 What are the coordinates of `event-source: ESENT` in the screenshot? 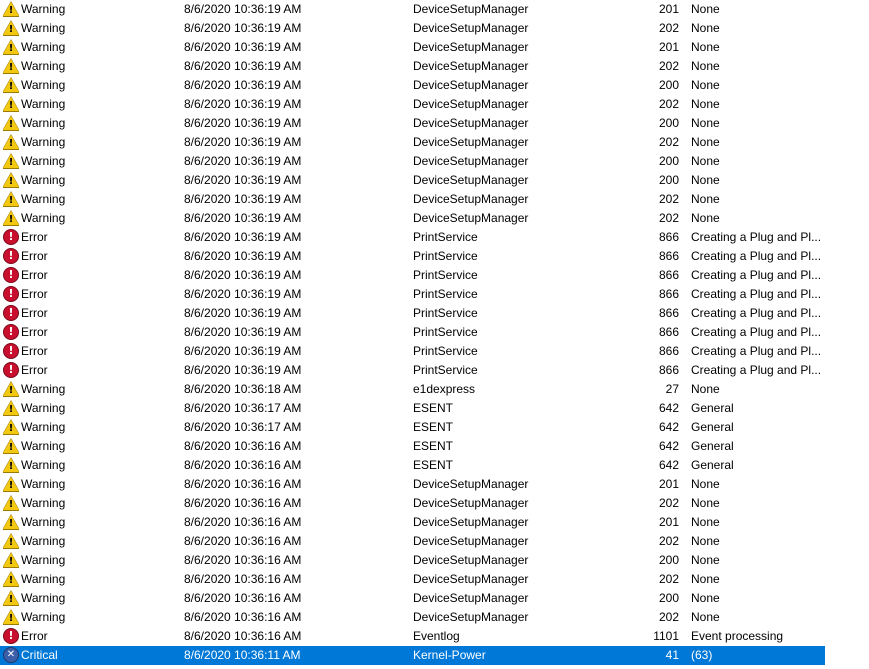 It's located at (433, 427).